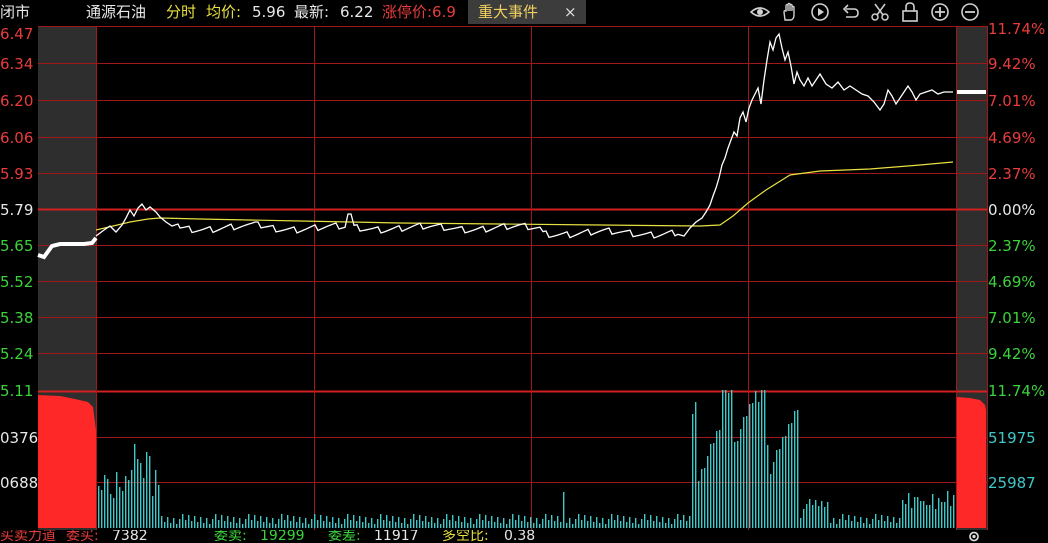  Describe the element at coordinates (790, 12) in the screenshot. I see `hand-icon` at that location.